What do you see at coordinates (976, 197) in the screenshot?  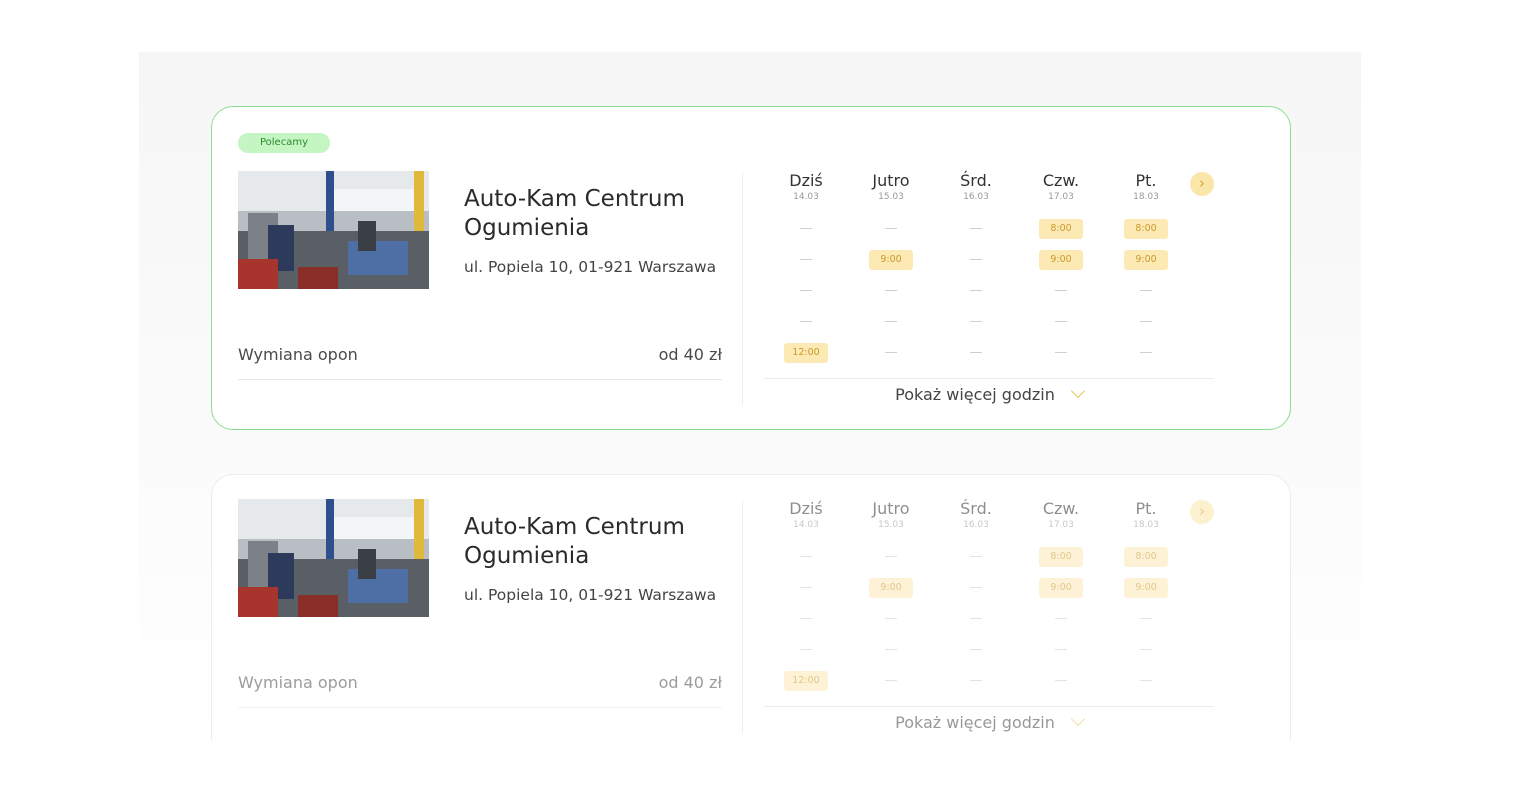 I see `day-date: 16.03` at bounding box center [976, 197].